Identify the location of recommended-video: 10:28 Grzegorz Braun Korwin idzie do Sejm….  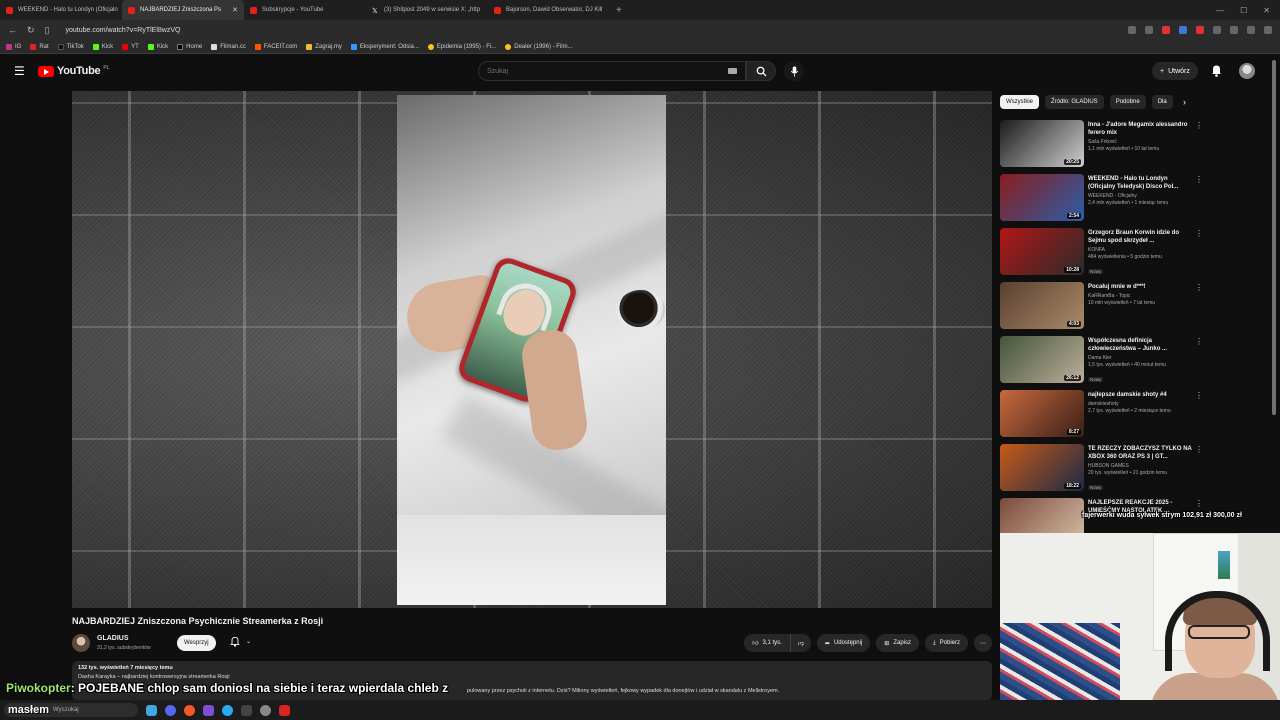
(1101, 254).